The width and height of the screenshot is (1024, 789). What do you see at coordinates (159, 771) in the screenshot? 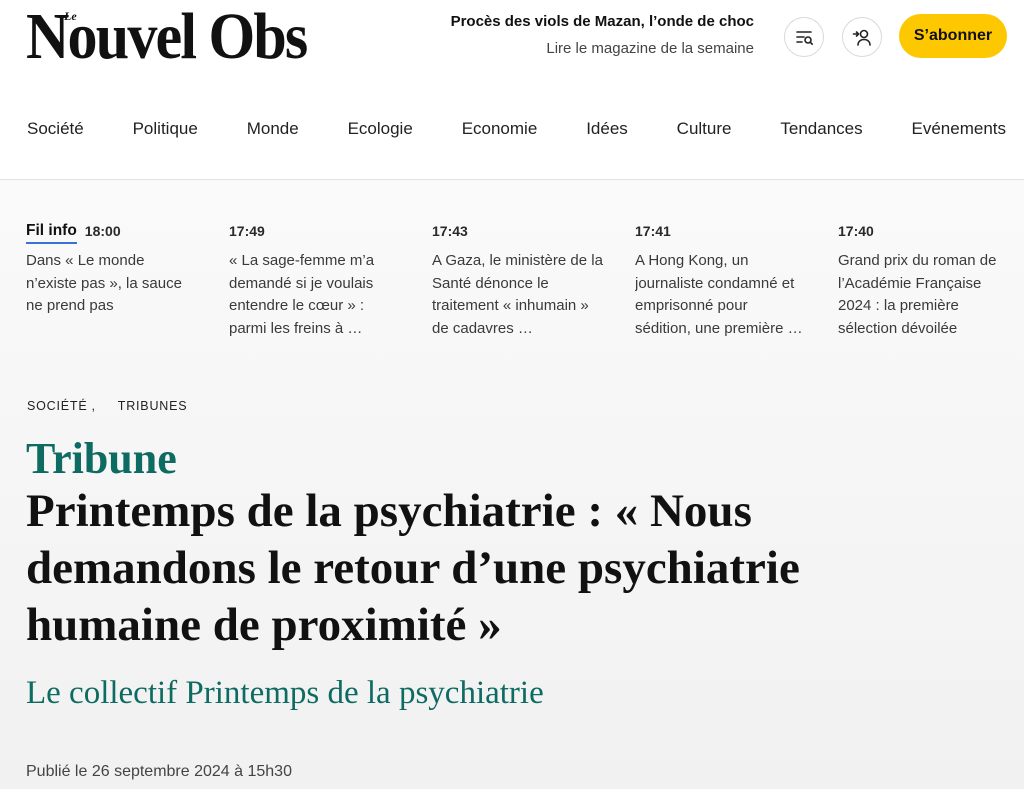
I see `publish-date: Publié le 26 septembre 2024 à 15h30` at bounding box center [159, 771].